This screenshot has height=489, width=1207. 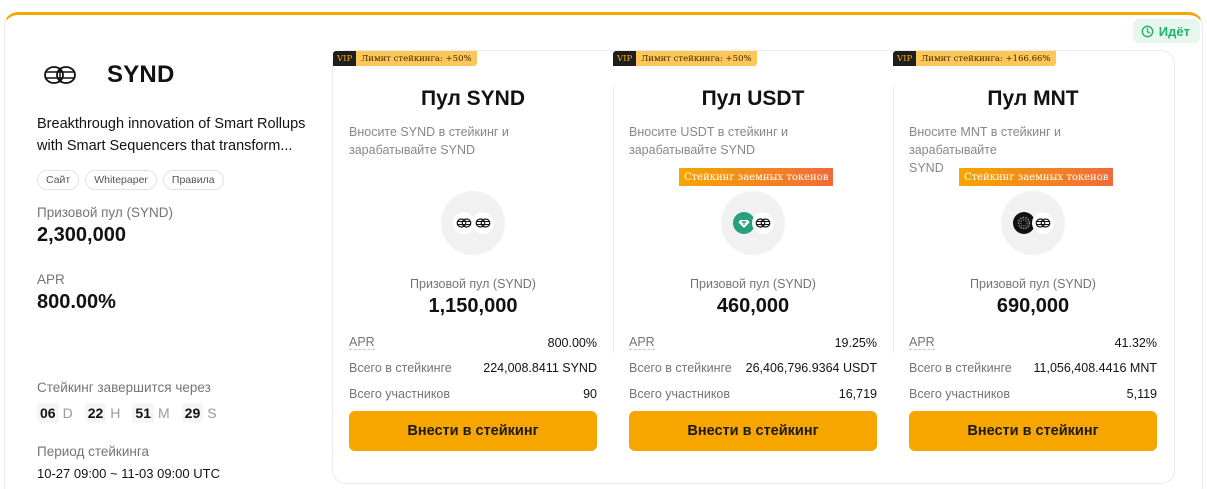 What do you see at coordinates (472, 98) in the screenshot?
I see `pool-title: Пул SYND` at bounding box center [472, 98].